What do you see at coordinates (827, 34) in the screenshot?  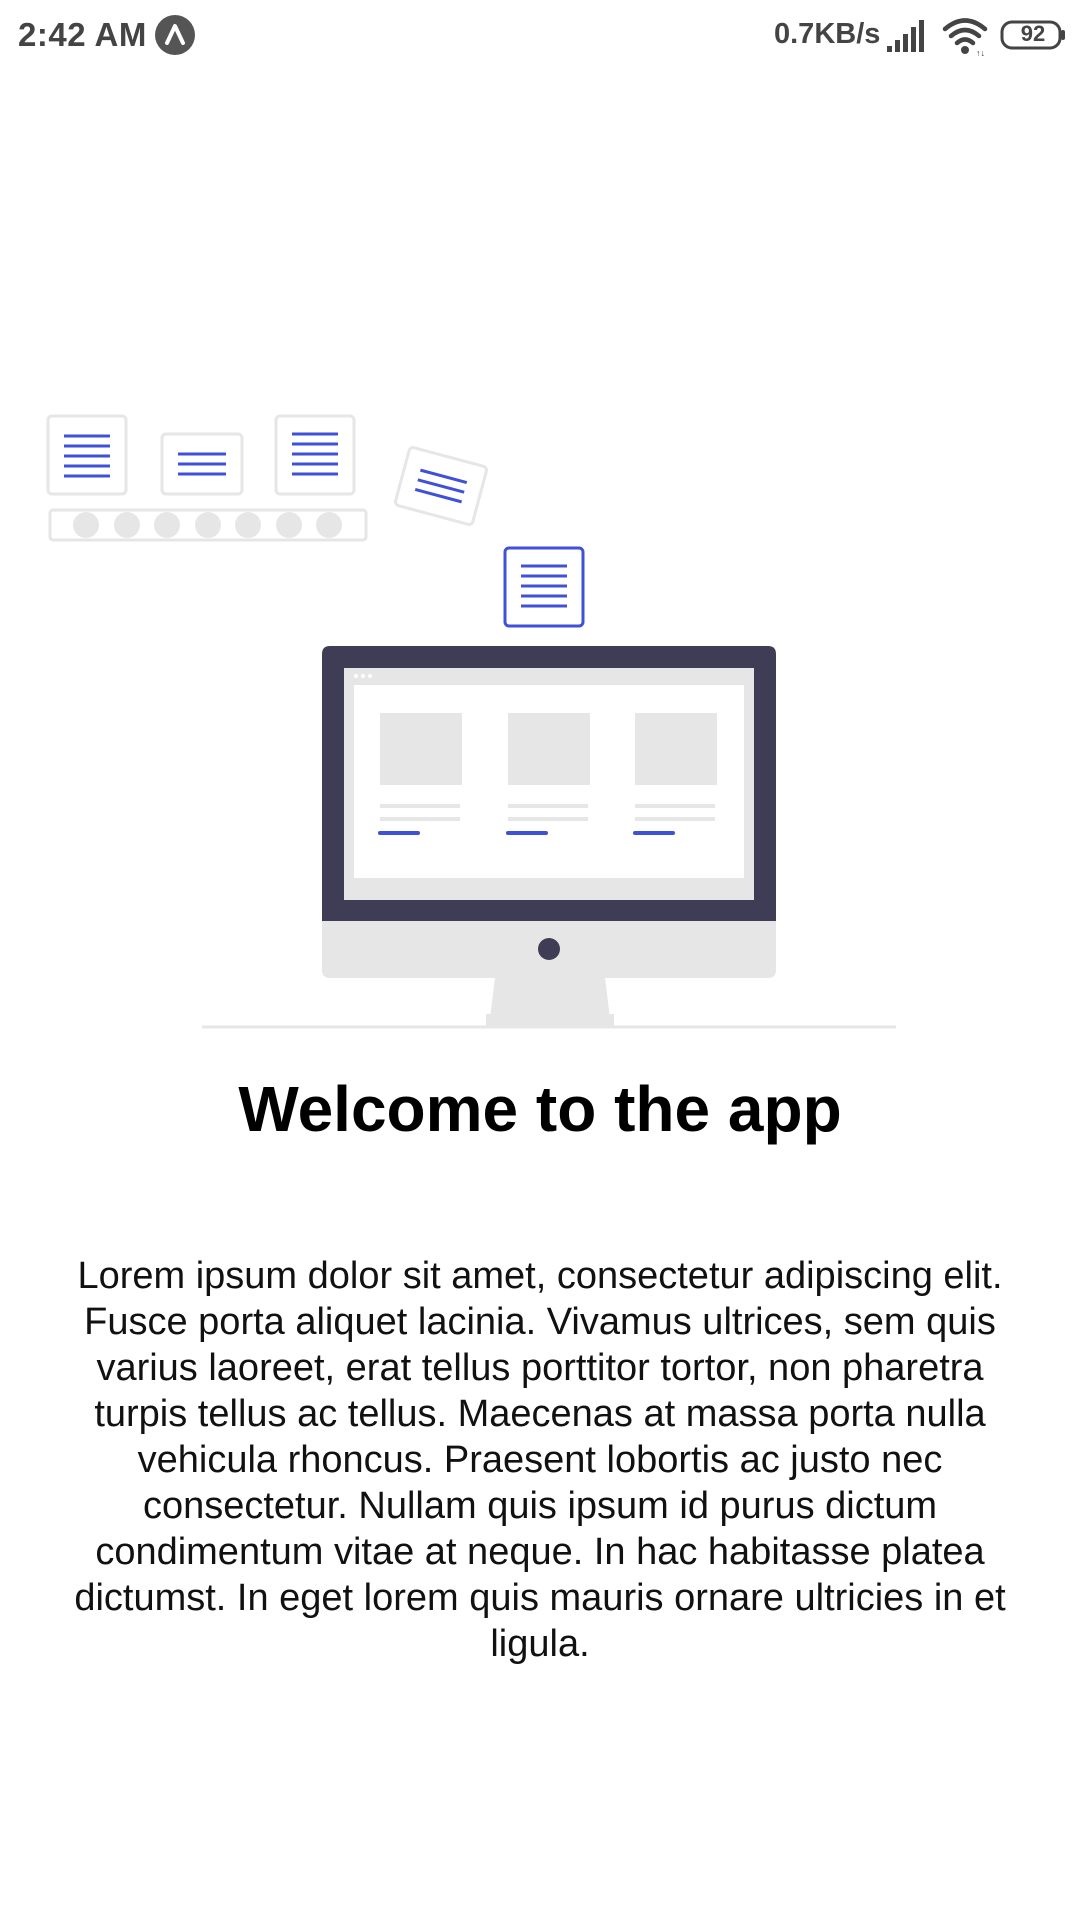 I see `network-speed: 0.7KB/s` at bounding box center [827, 34].